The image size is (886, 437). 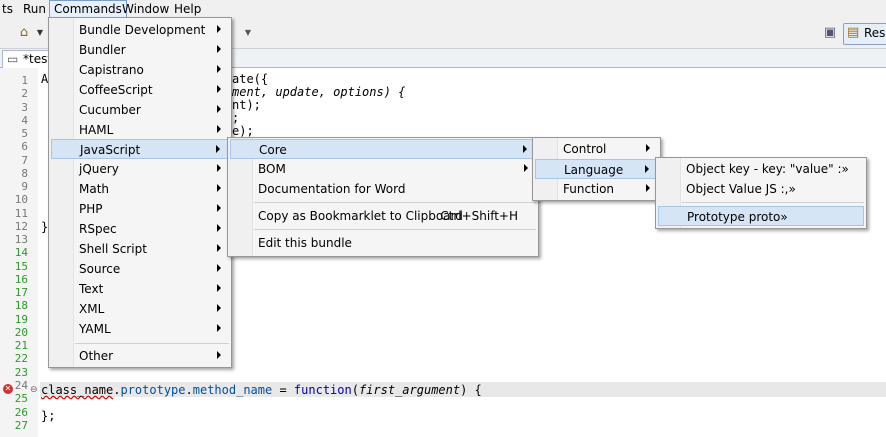 I want to click on core-submenu: Control Language Function, so click(x=596, y=169).